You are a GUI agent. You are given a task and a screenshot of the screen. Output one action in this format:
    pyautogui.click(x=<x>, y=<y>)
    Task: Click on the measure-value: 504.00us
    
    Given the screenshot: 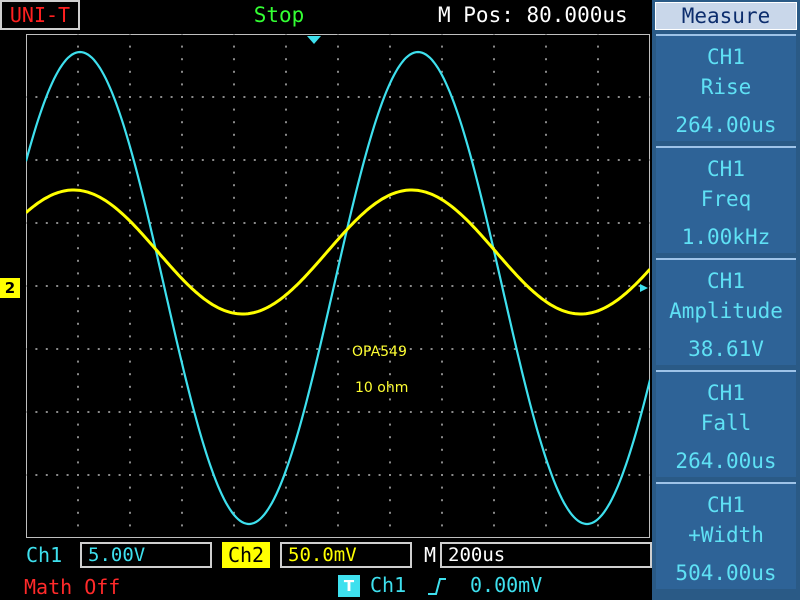 What is the action you would take?
    pyautogui.click(x=726, y=573)
    